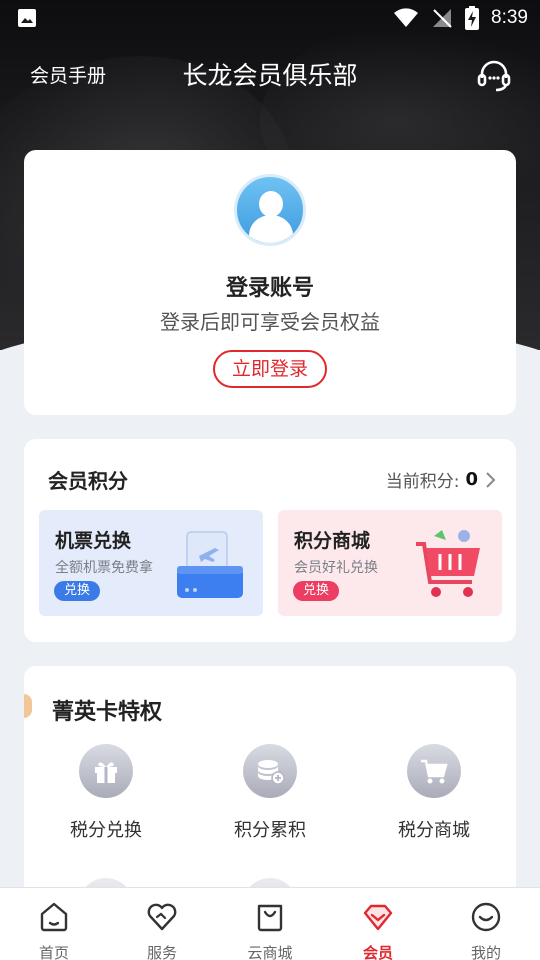  Describe the element at coordinates (107, 712) in the screenshot. I see `privileges-title: 菁英卡特权` at that location.